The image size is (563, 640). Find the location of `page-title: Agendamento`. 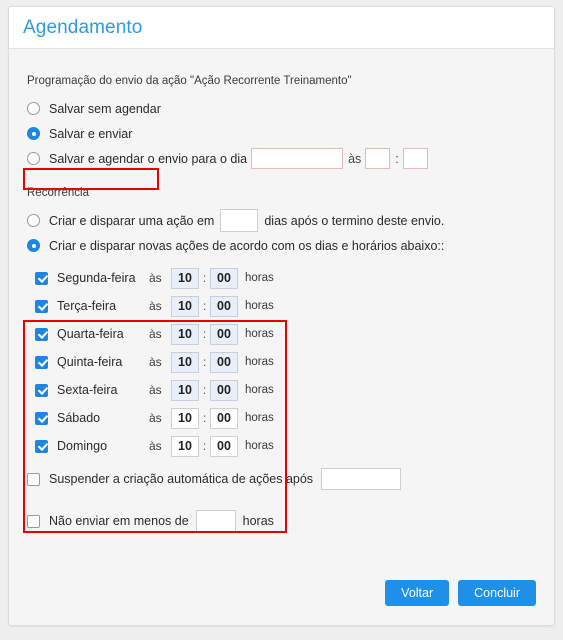

page-title: Agendamento is located at coordinates (83, 27).